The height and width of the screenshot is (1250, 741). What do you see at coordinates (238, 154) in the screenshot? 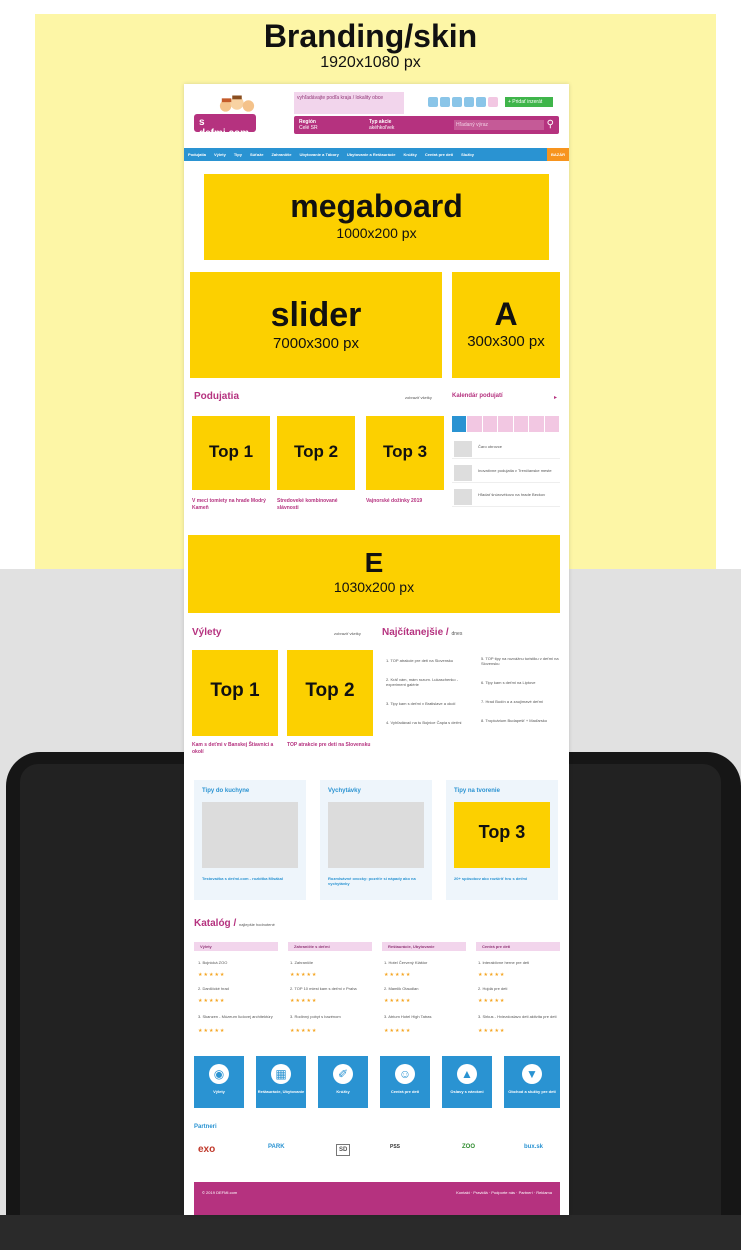
I see `nav-item: Tipy` at bounding box center [238, 154].